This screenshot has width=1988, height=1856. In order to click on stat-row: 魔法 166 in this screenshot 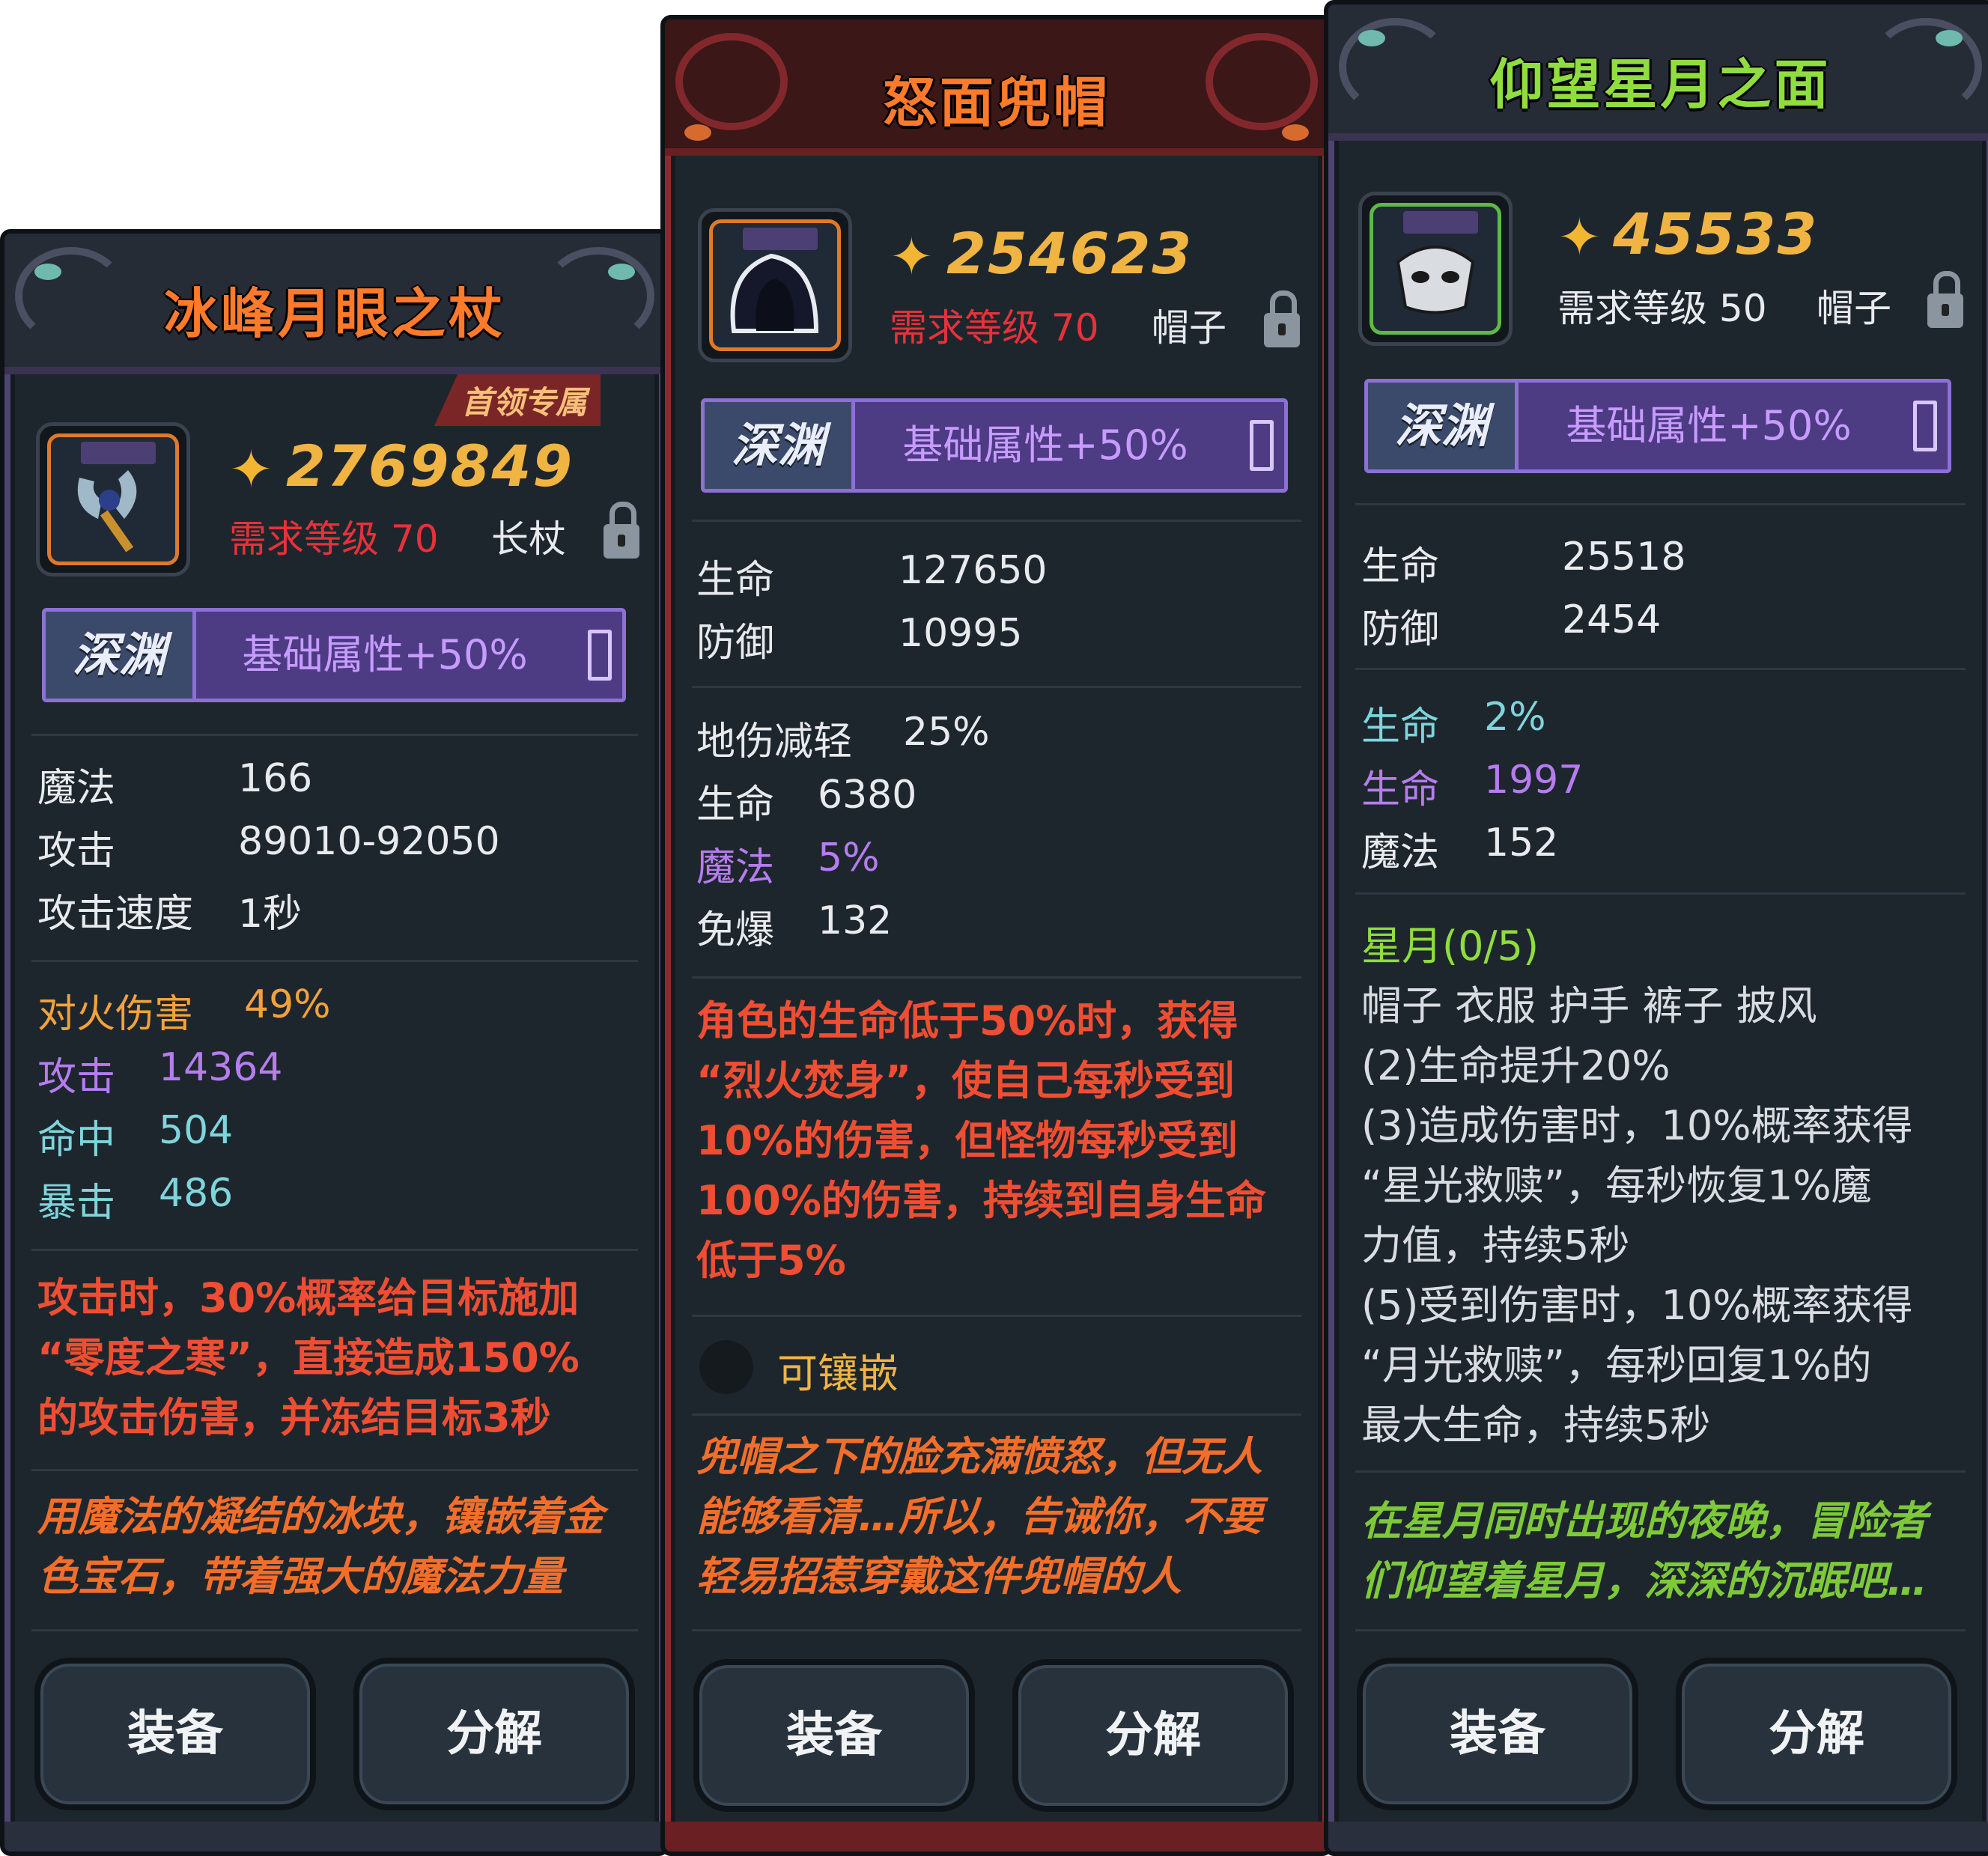, I will do `click(175, 783)`.